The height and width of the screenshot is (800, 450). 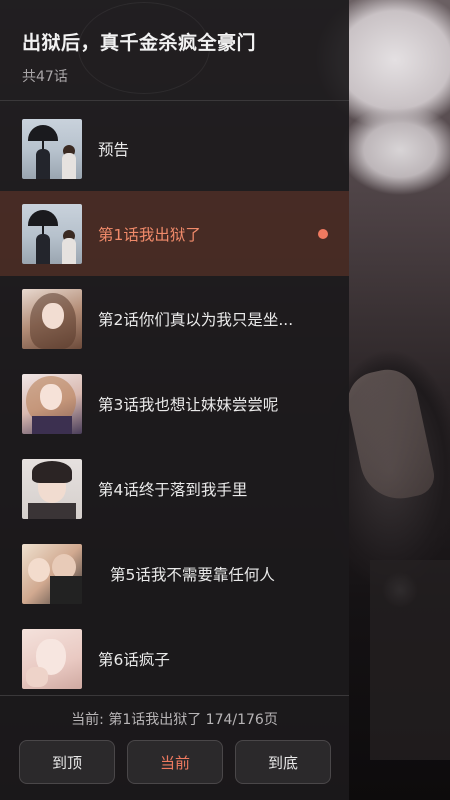 I want to click on current-position-text: 当前: 第1话我出狱了 174/176页, so click(x=174, y=720).